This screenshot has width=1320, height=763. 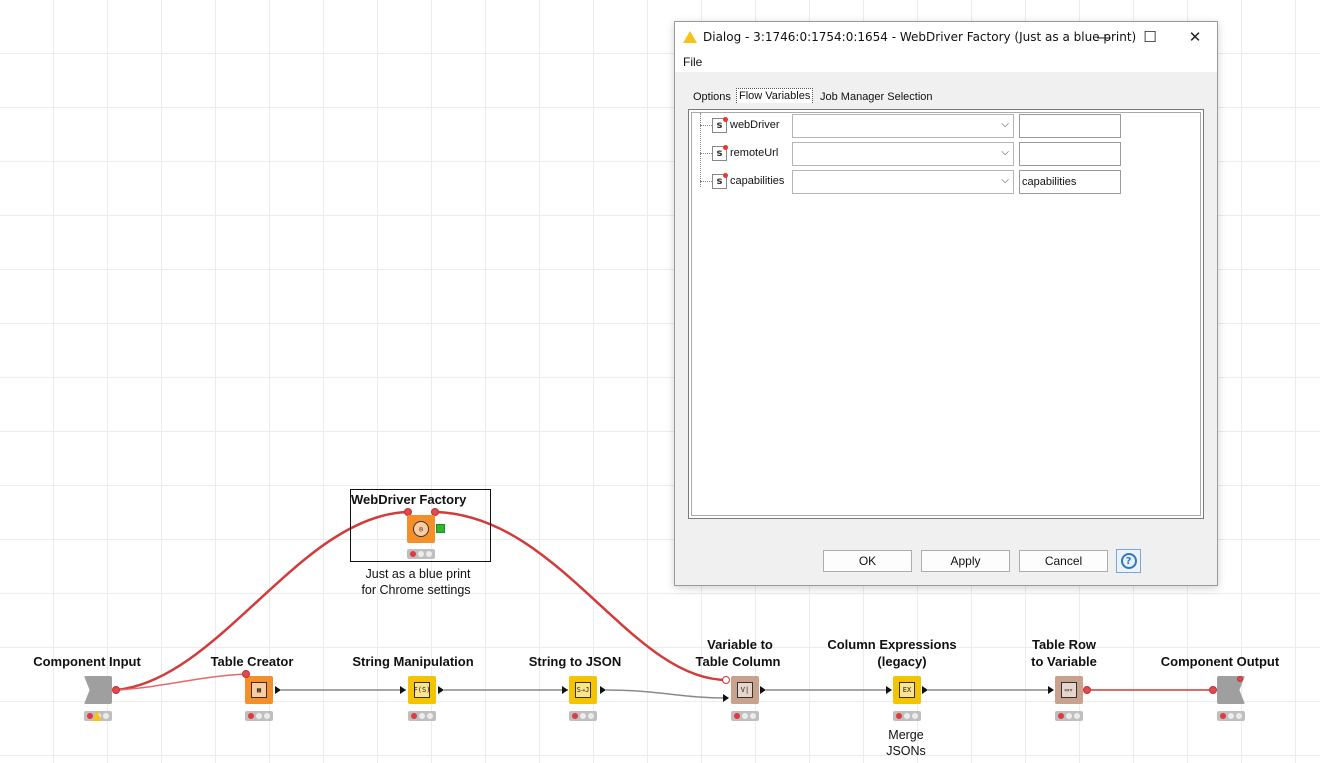 What do you see at coordinates (97, 716) in the screenshot?
I see `warning-icon` at bounding box center [97, 716].